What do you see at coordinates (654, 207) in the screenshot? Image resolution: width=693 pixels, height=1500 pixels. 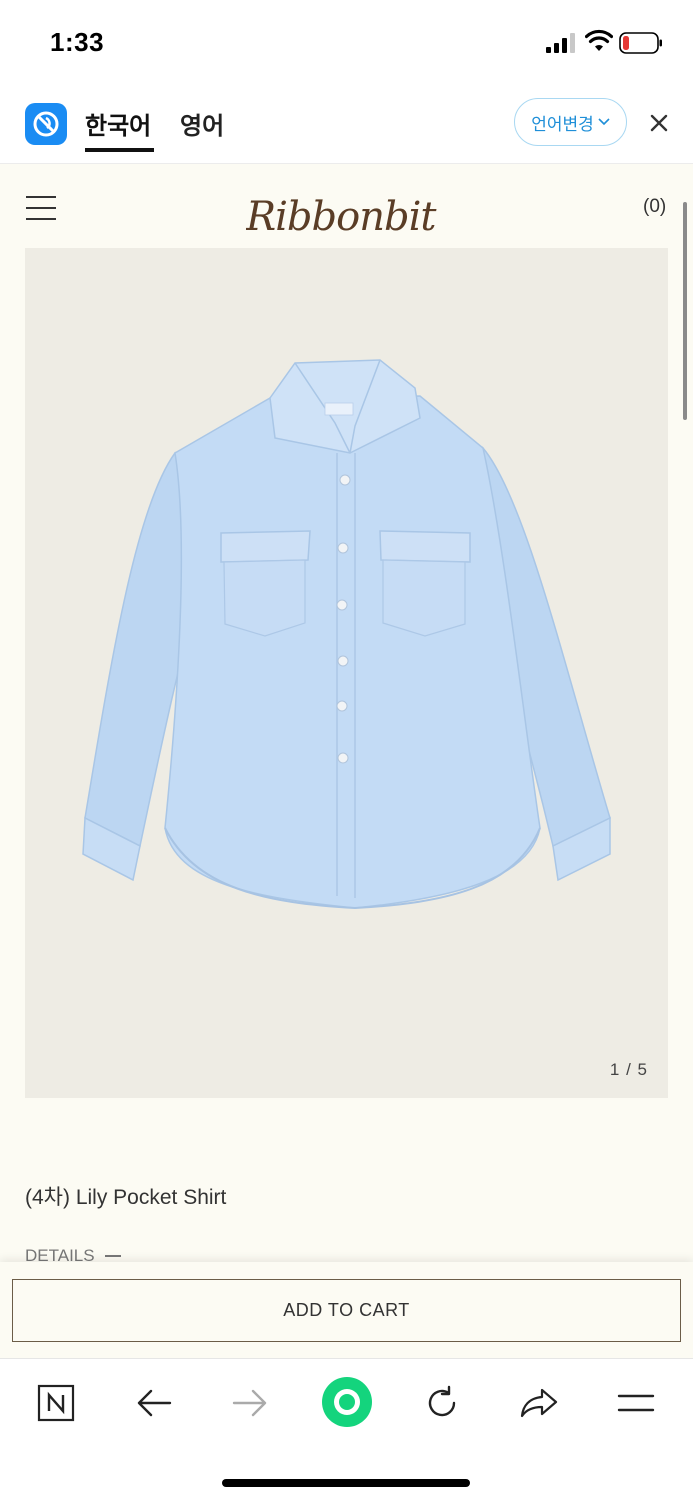 I see `cart-count: (0)` at bounding box center [654, 207].